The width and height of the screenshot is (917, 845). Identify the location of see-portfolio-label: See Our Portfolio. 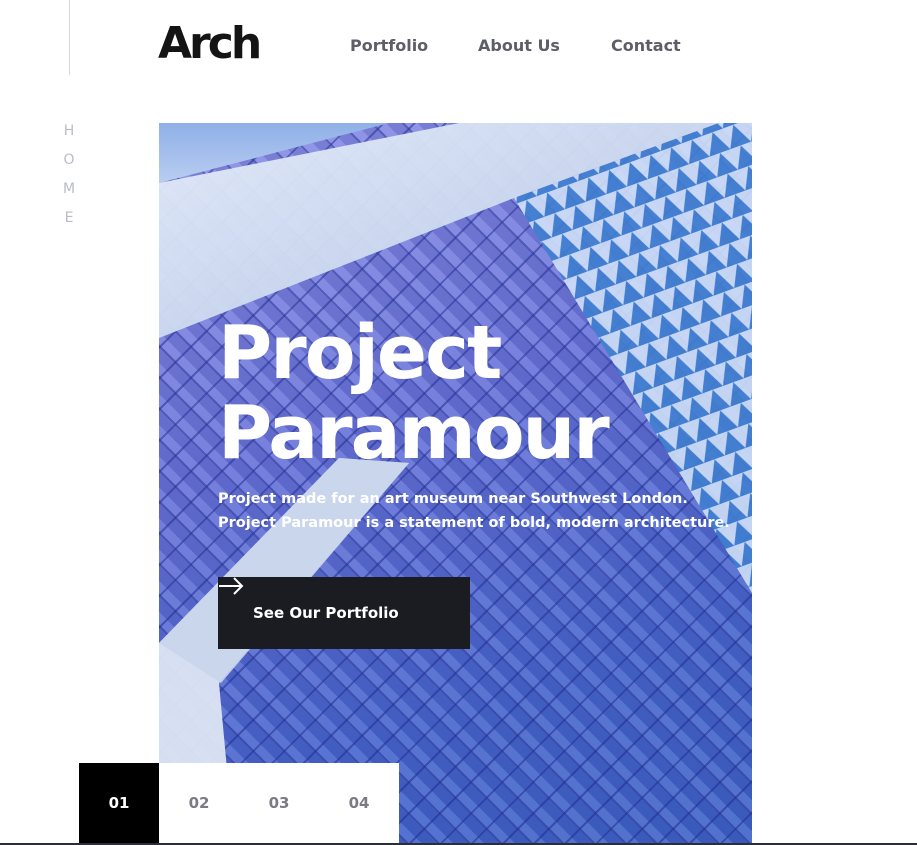
(326, 613).